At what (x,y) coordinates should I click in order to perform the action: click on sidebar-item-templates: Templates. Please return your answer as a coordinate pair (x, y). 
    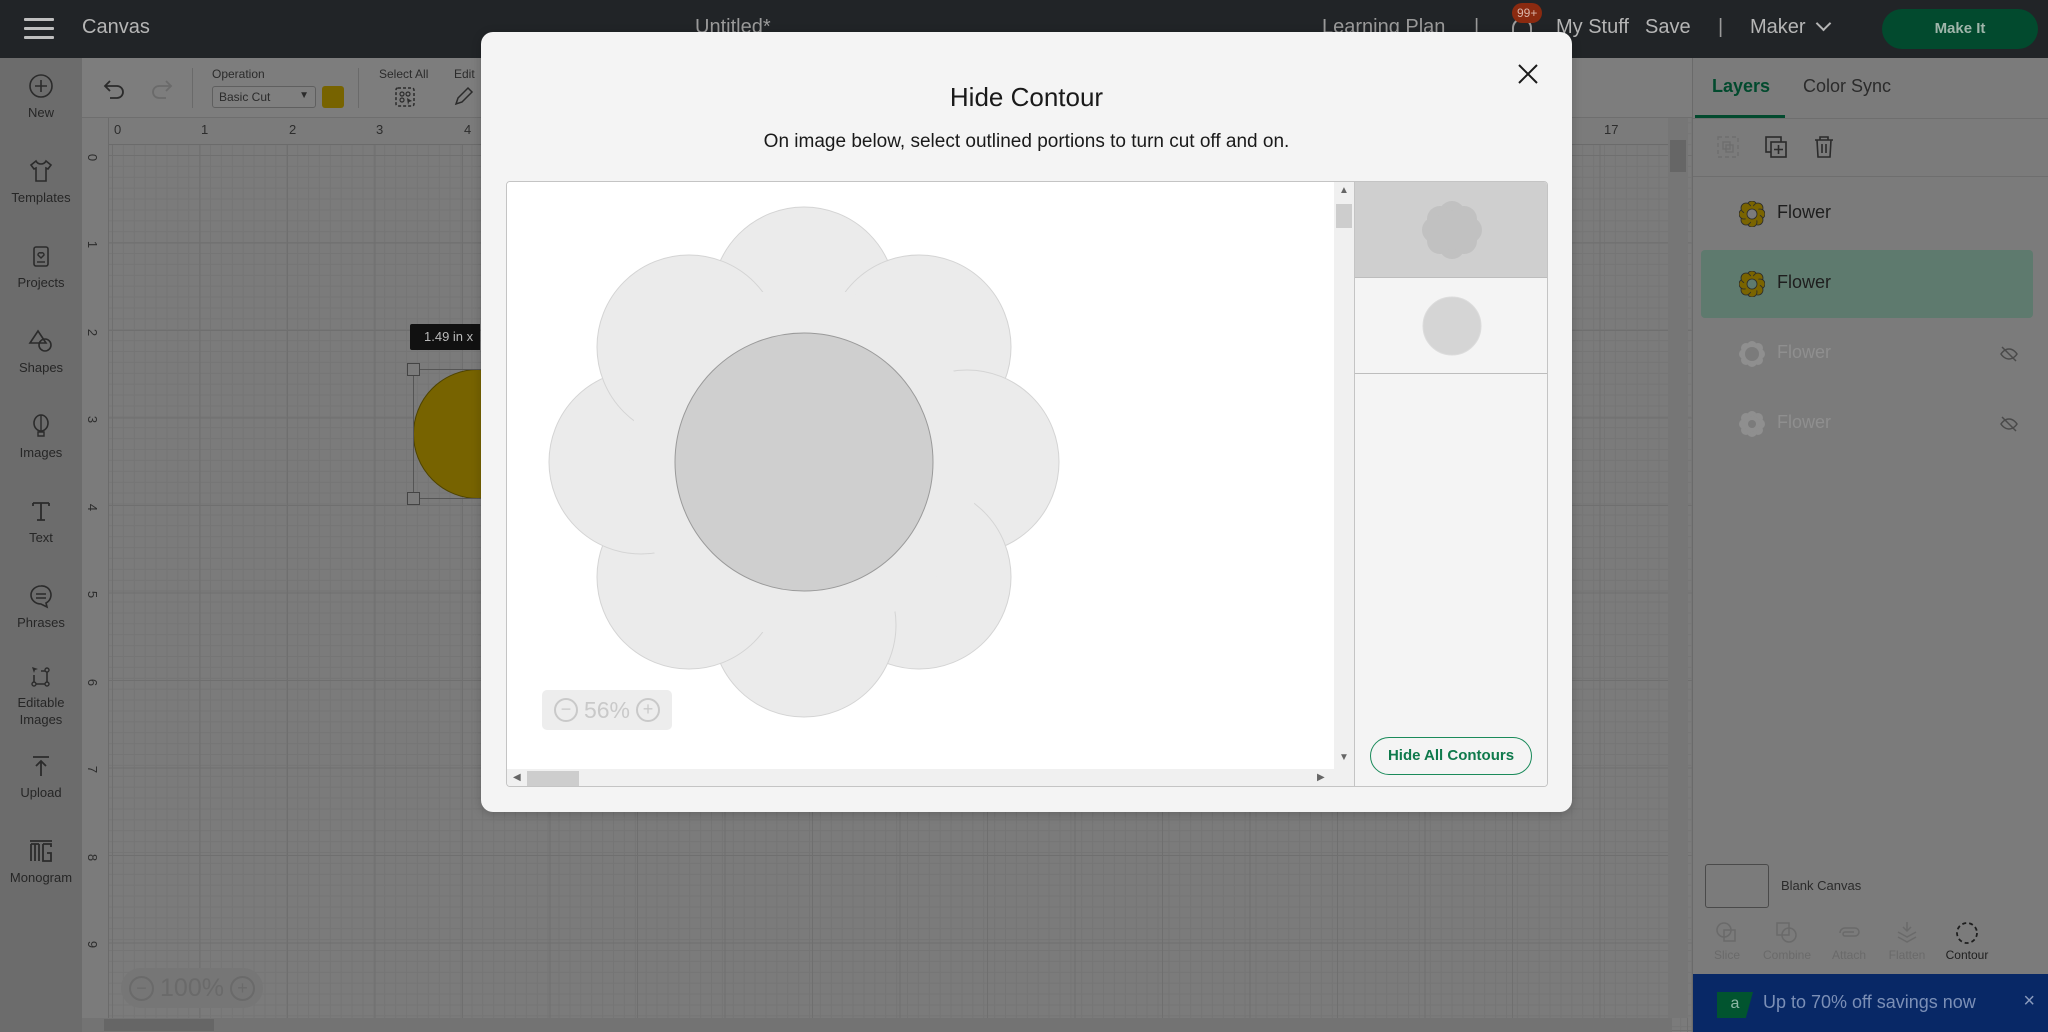
    Looking at the image, I should click on (41, 181).